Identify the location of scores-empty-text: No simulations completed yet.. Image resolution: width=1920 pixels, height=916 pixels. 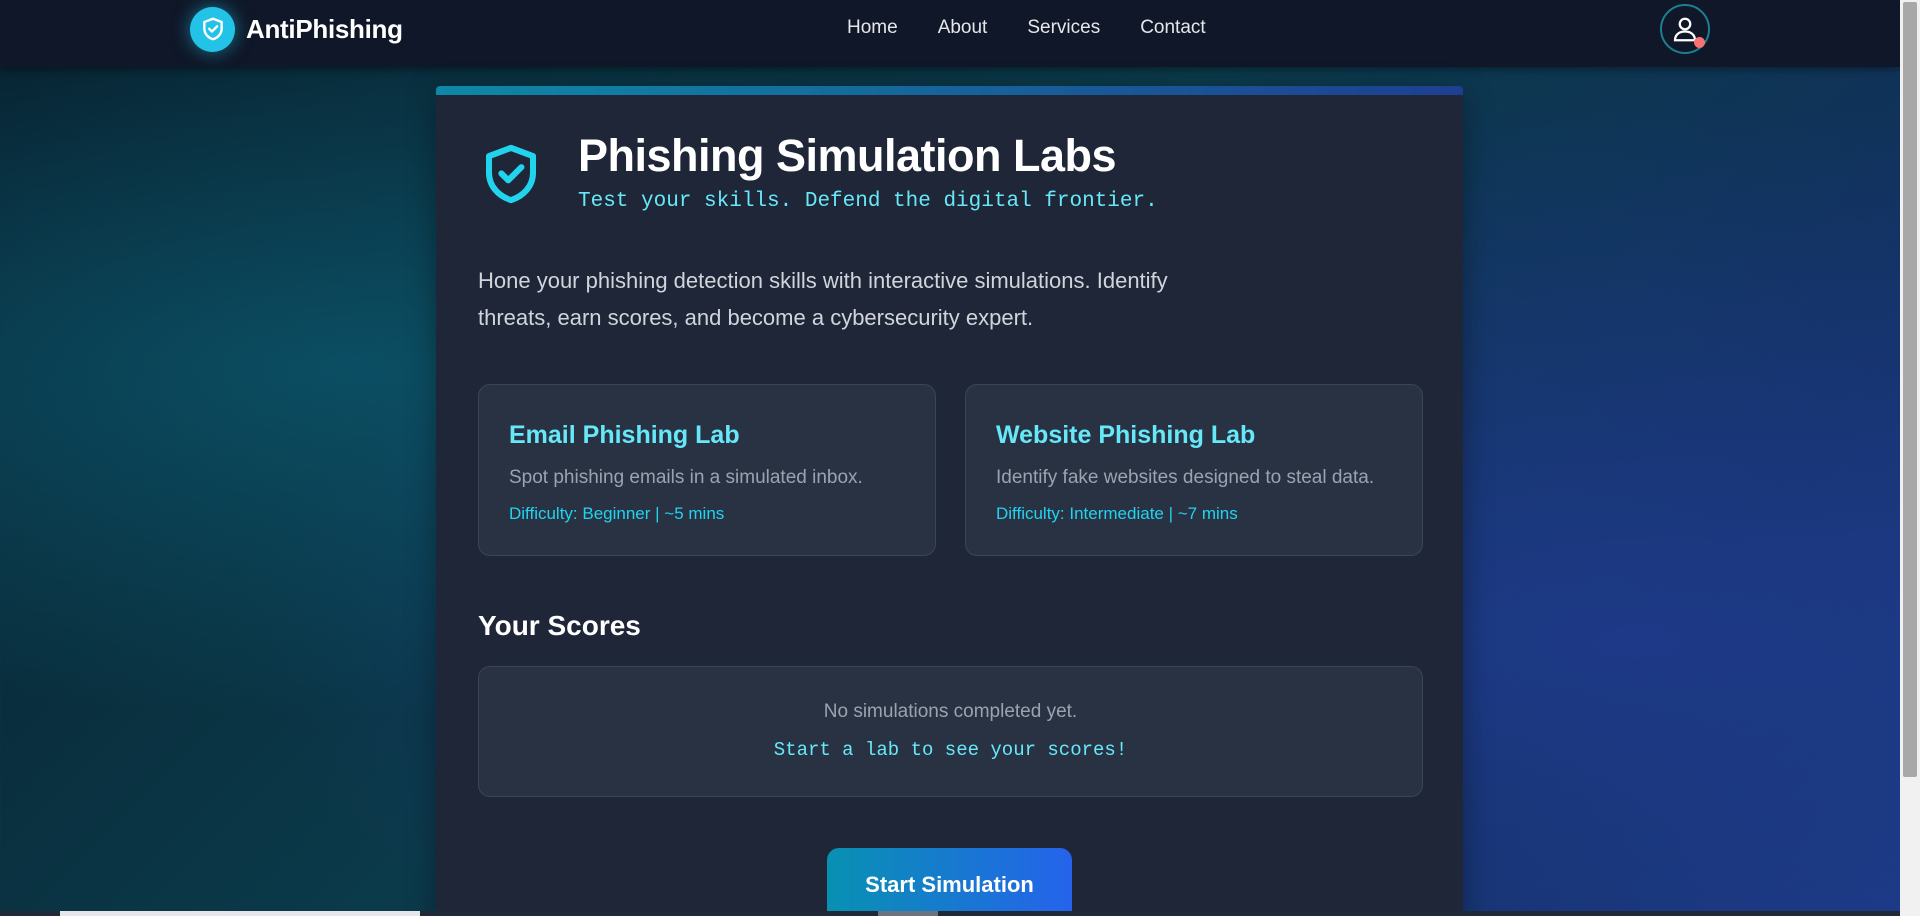
(950, 711).